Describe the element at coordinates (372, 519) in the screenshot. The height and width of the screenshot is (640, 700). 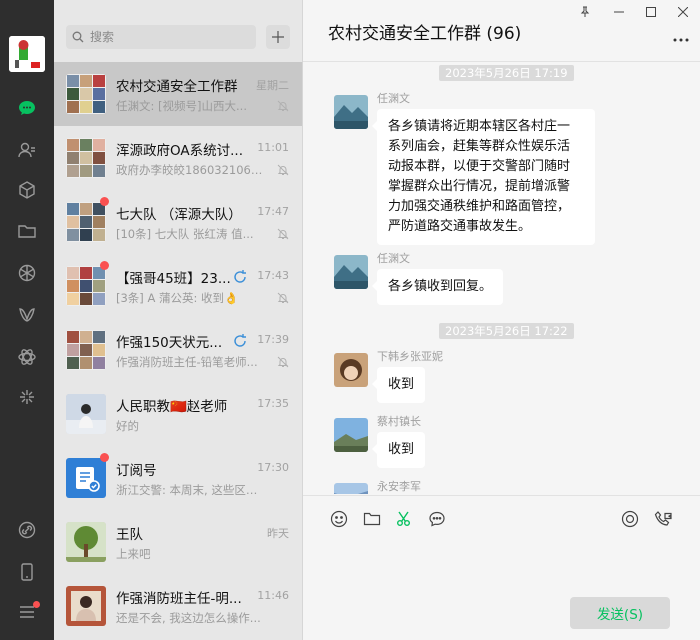
I see `file-icon` at that location.